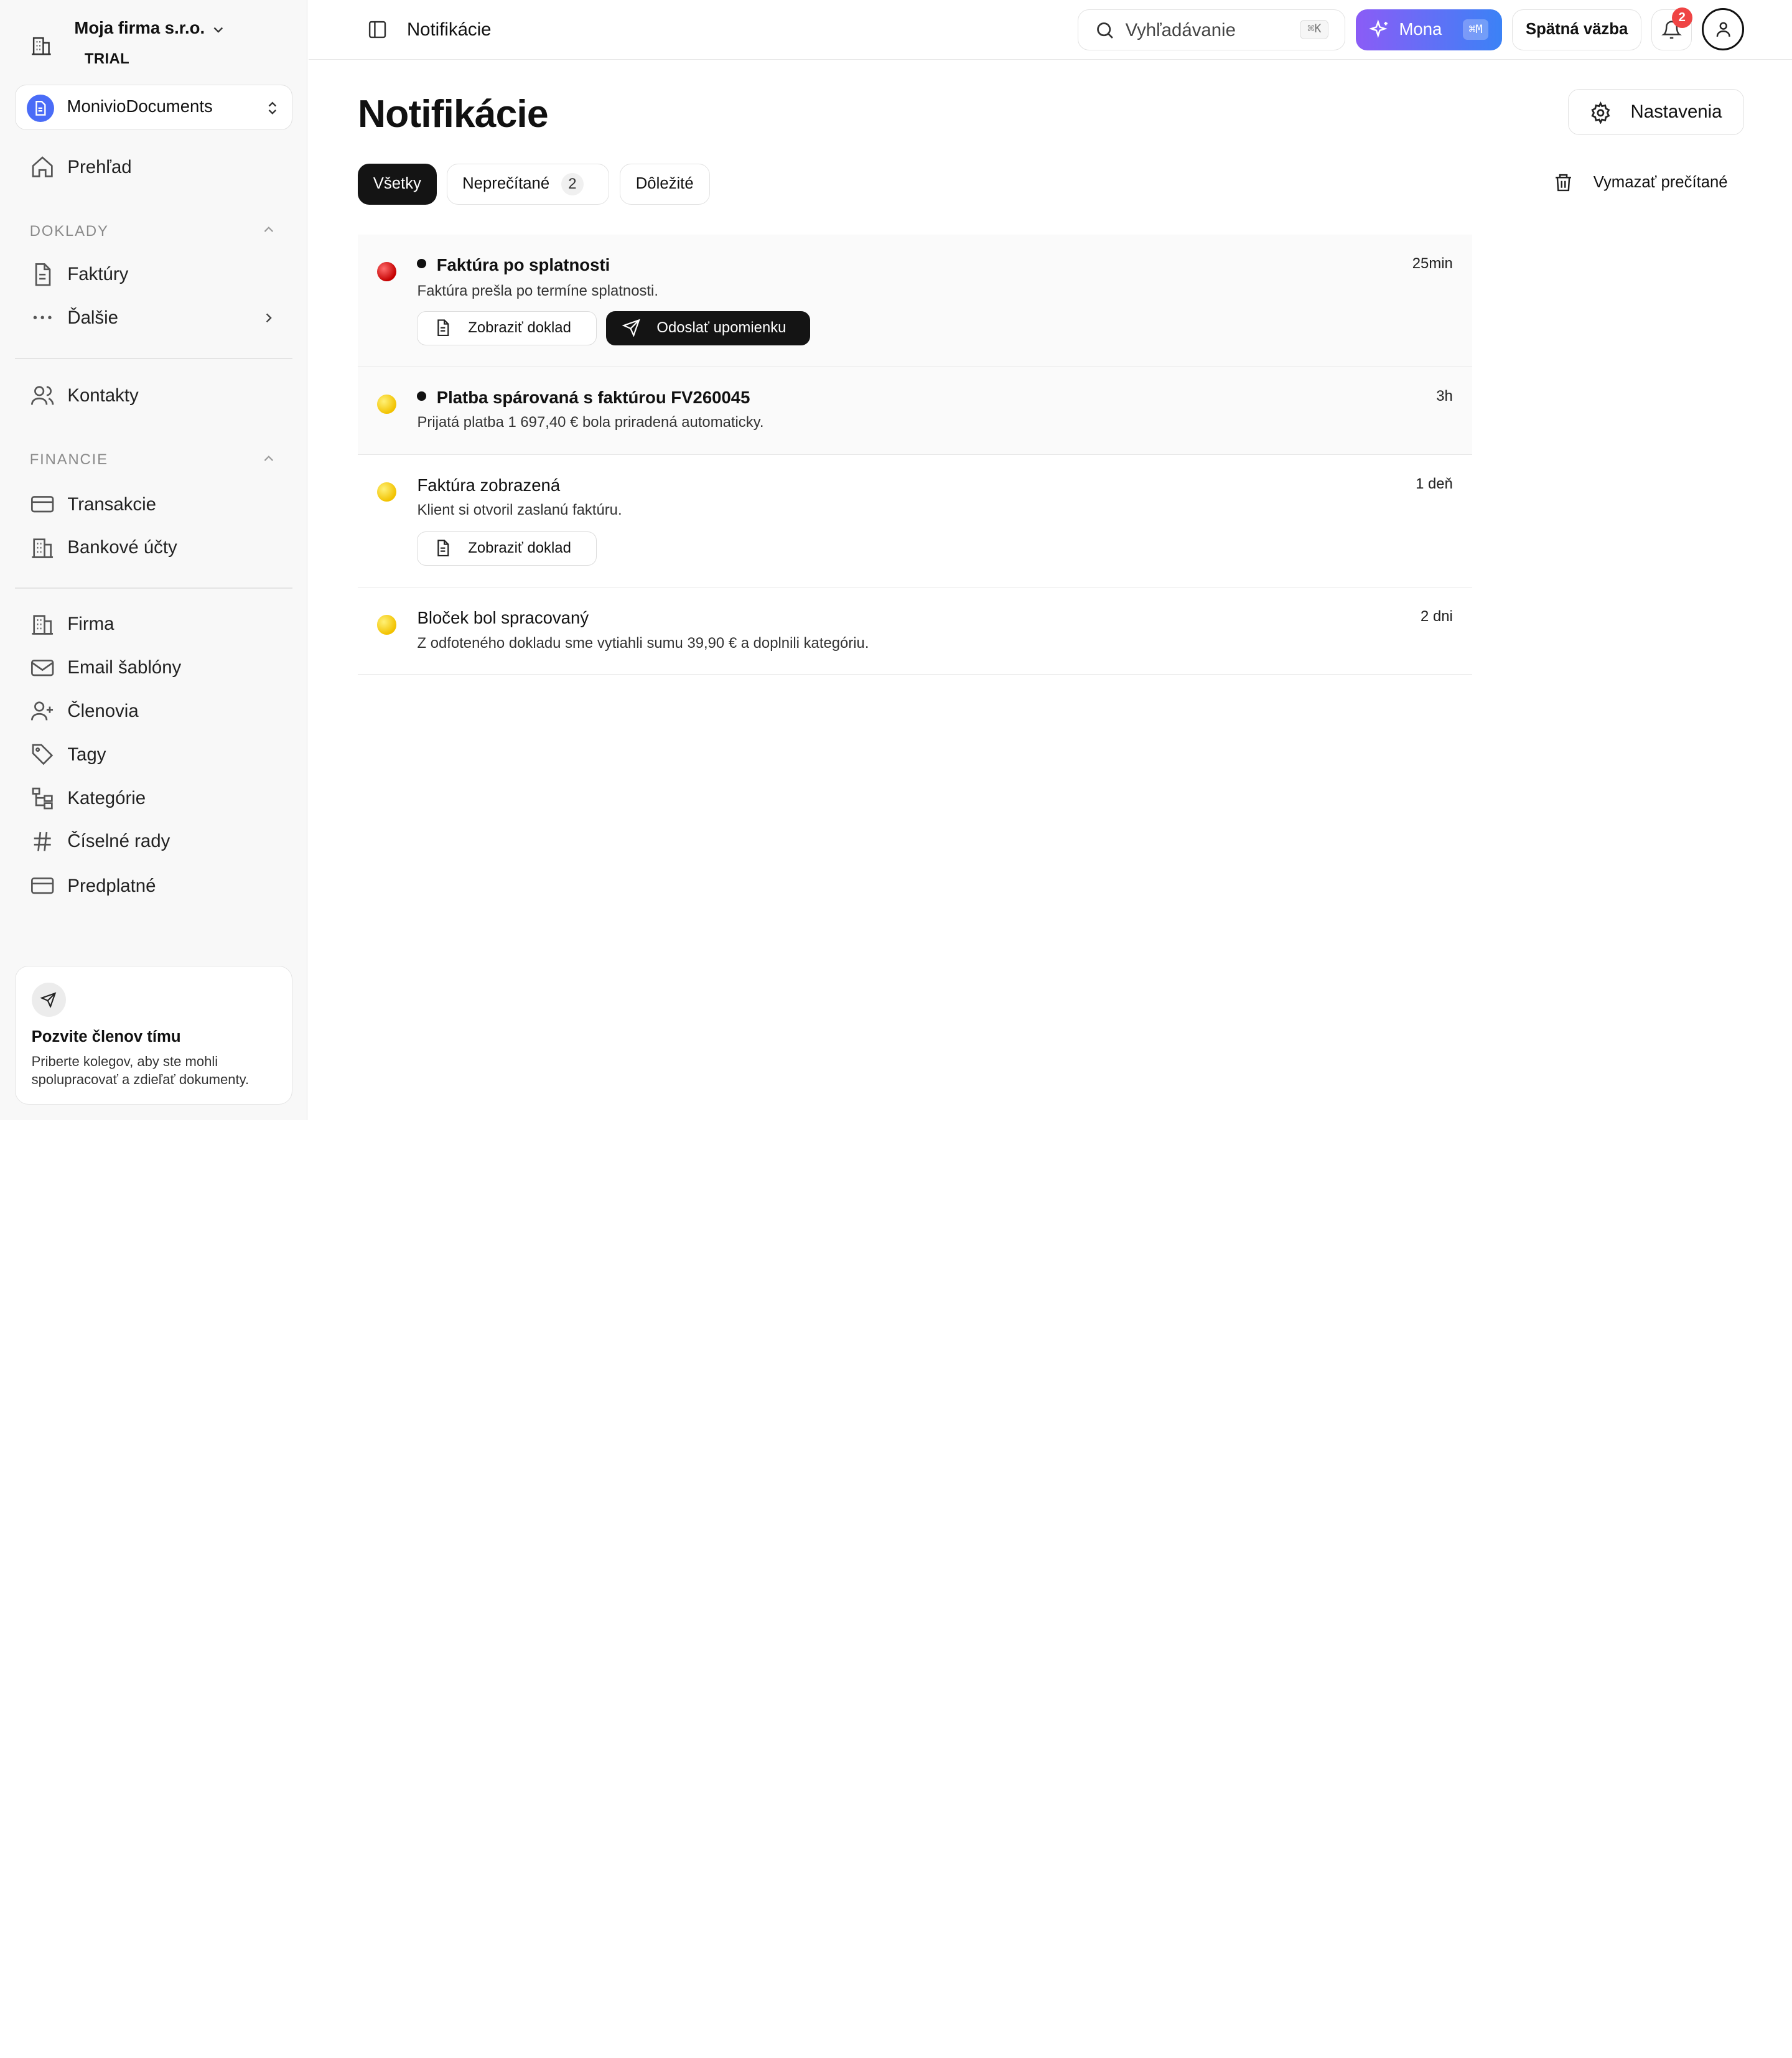 This screenshot has height=2058, width=1792. I want to click on sidebar-item-members: Členovia, so click(157, 711).